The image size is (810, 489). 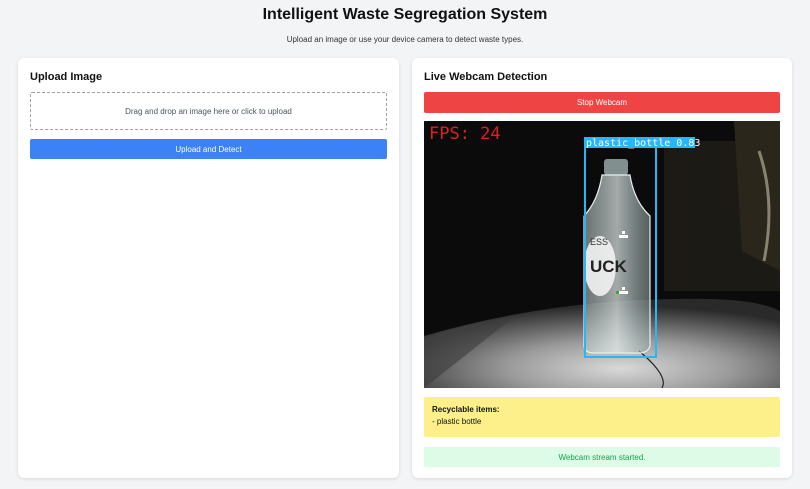 I want to click on upload-and-detect-button: Upload and Detect, so click(x=208, y=149).